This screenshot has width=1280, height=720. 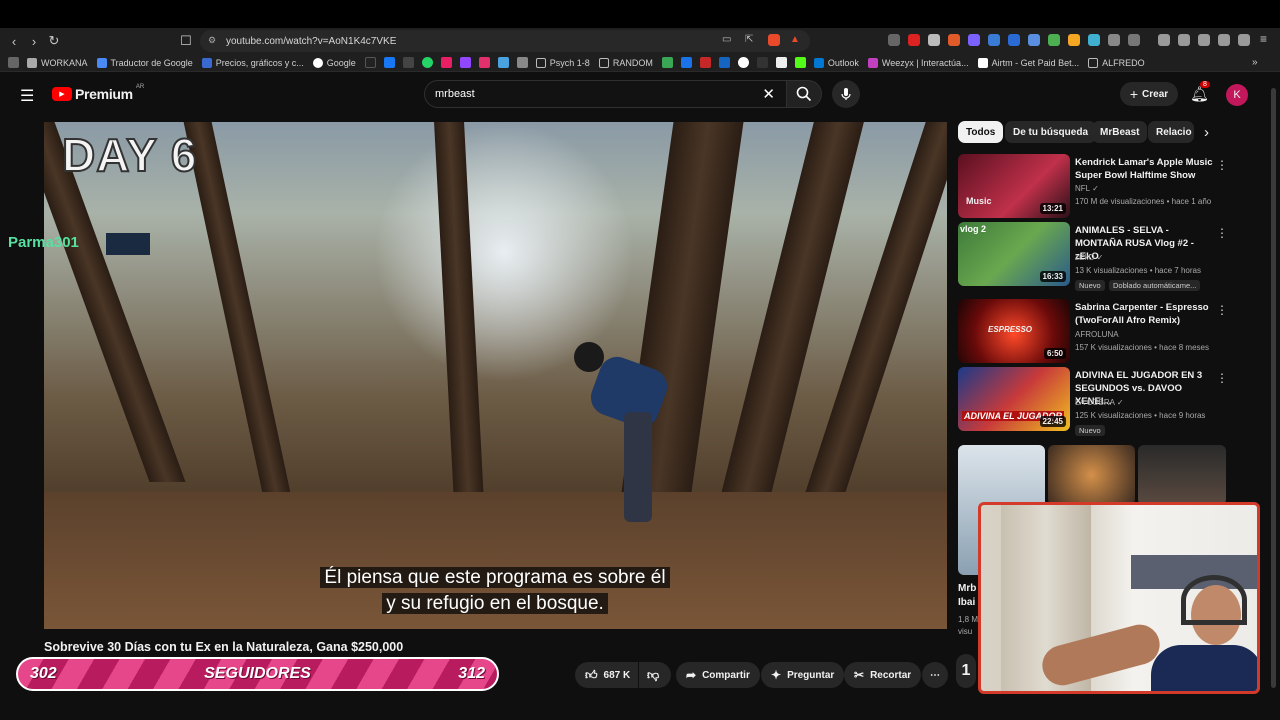 What do you see at coordinates (1120, 132) in the screenshot?
I see `chip-mrbeast: MrBeast` at bounding box center [1120, 132].